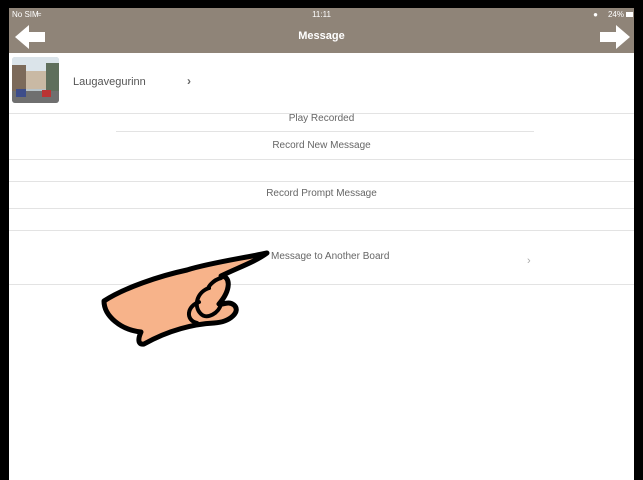 The height and width of the screenshot is (480, 643). What do you see at coordinates (185, 298) in the screenshot?
I see `pointing-hand-icon` at bounding box center [185, 298].